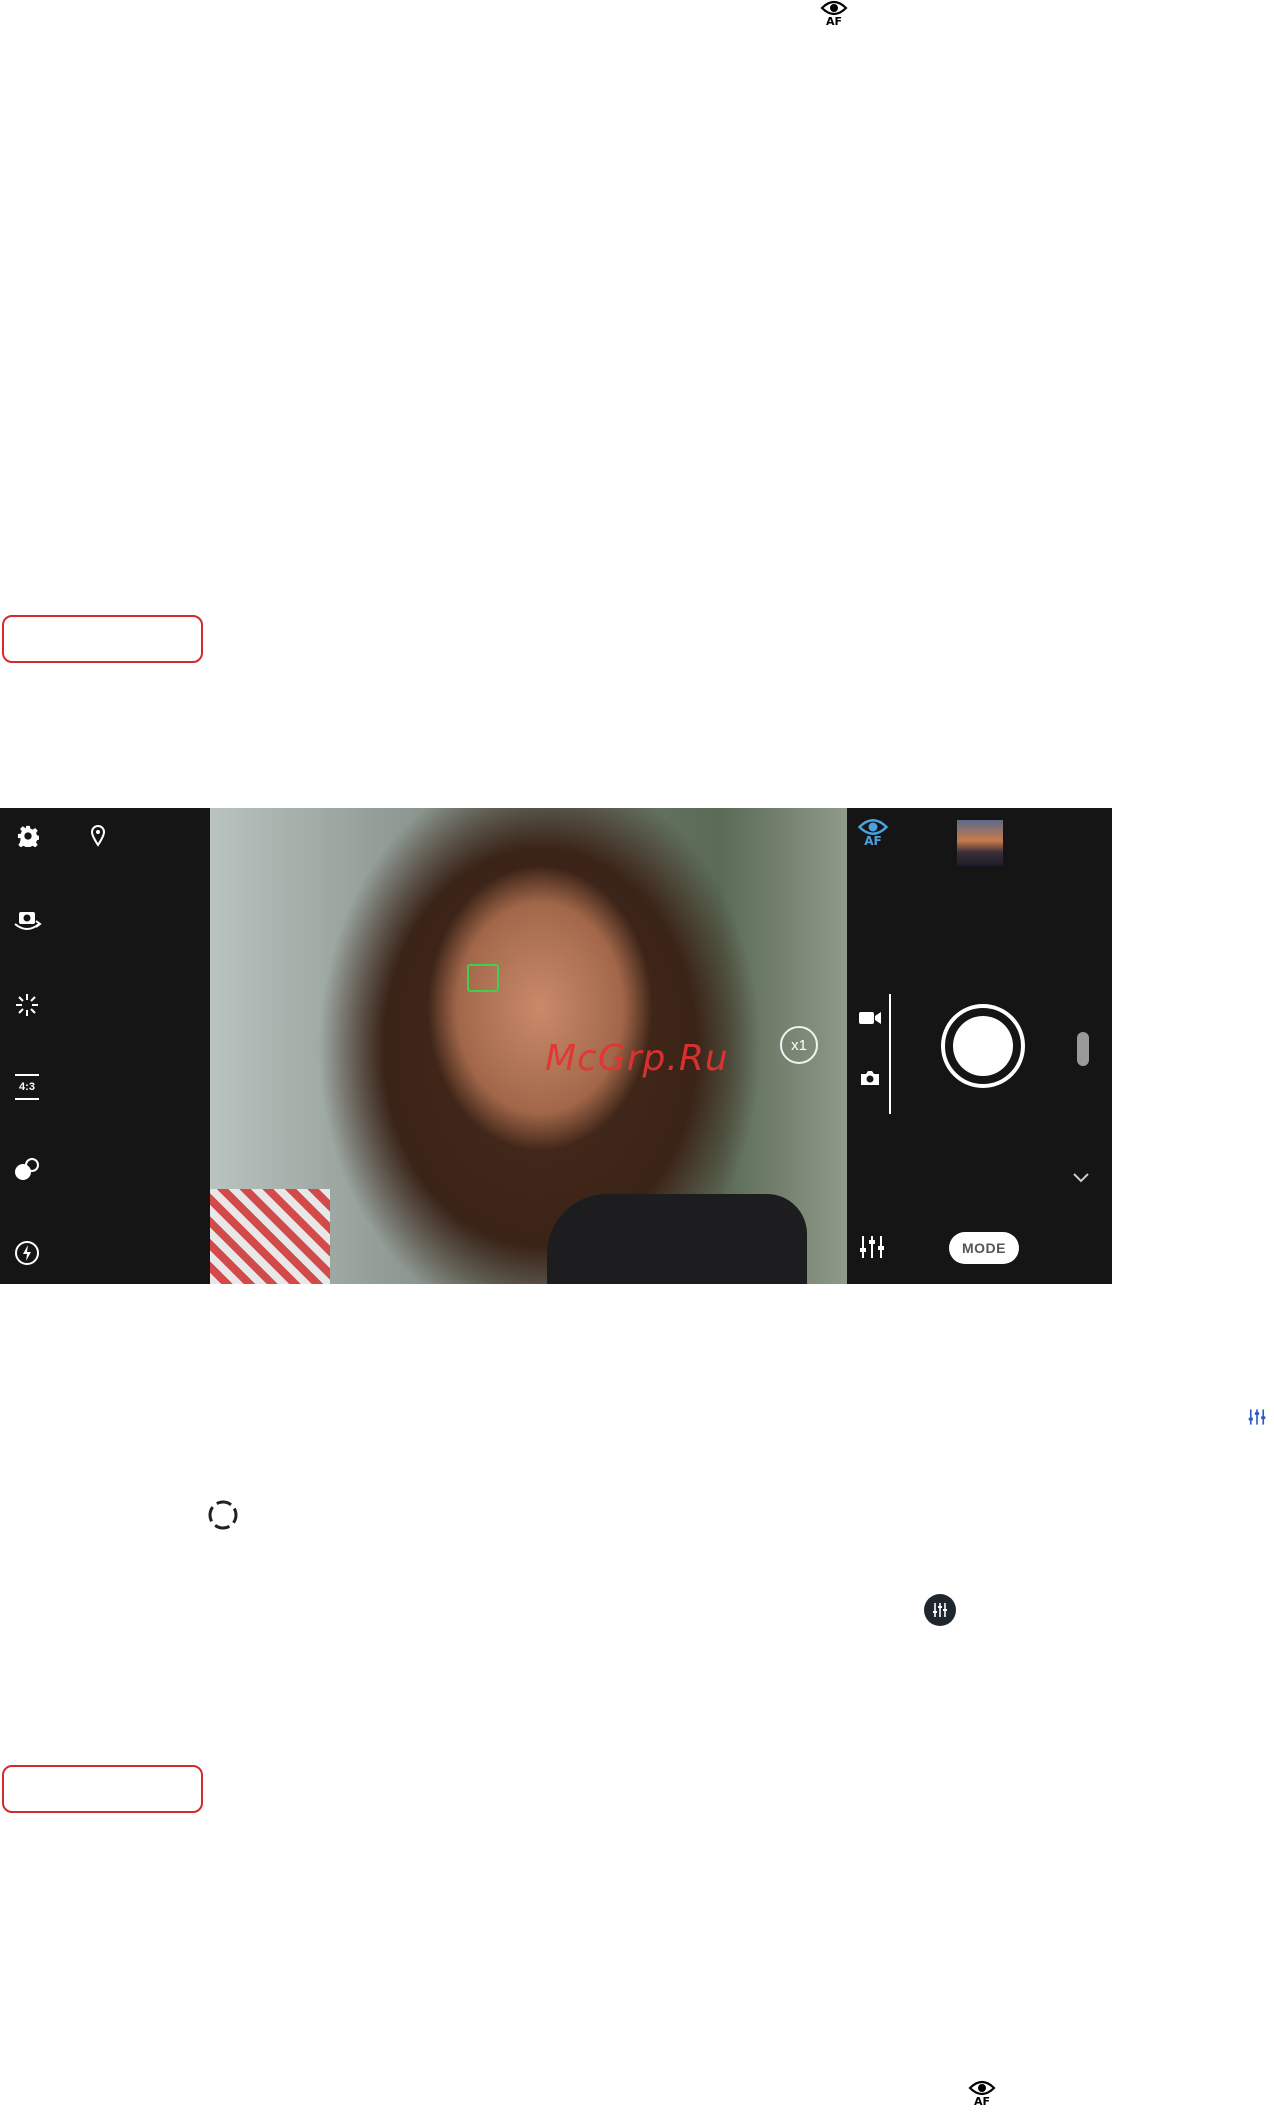 The image size is (1274, 2120). I want to click on shutter-button, so click(983, 1046).